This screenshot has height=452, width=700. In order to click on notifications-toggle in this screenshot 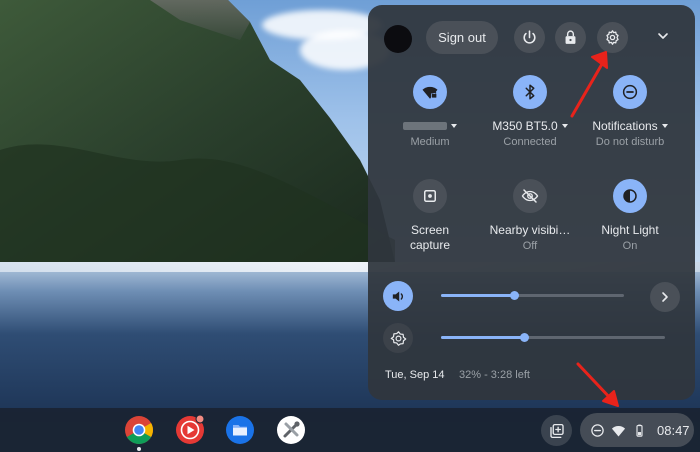, I will do `click(630, 92)`.